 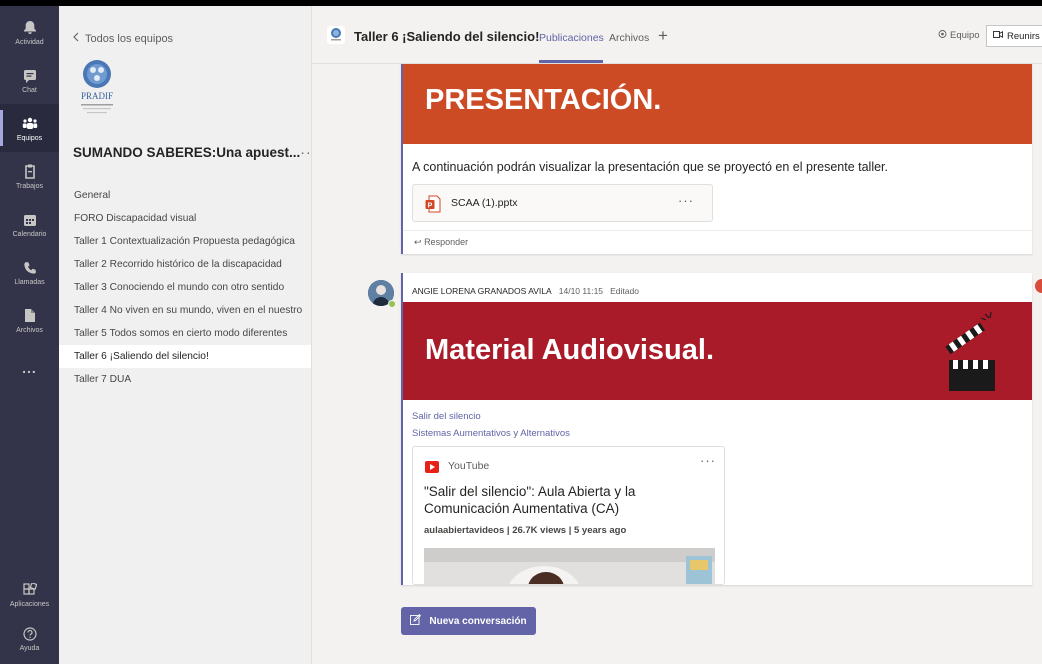 What do you see at coordinates (469, 466) in the screenshot?
I see `card-source: YouTube` at bounding box center [469, 466].